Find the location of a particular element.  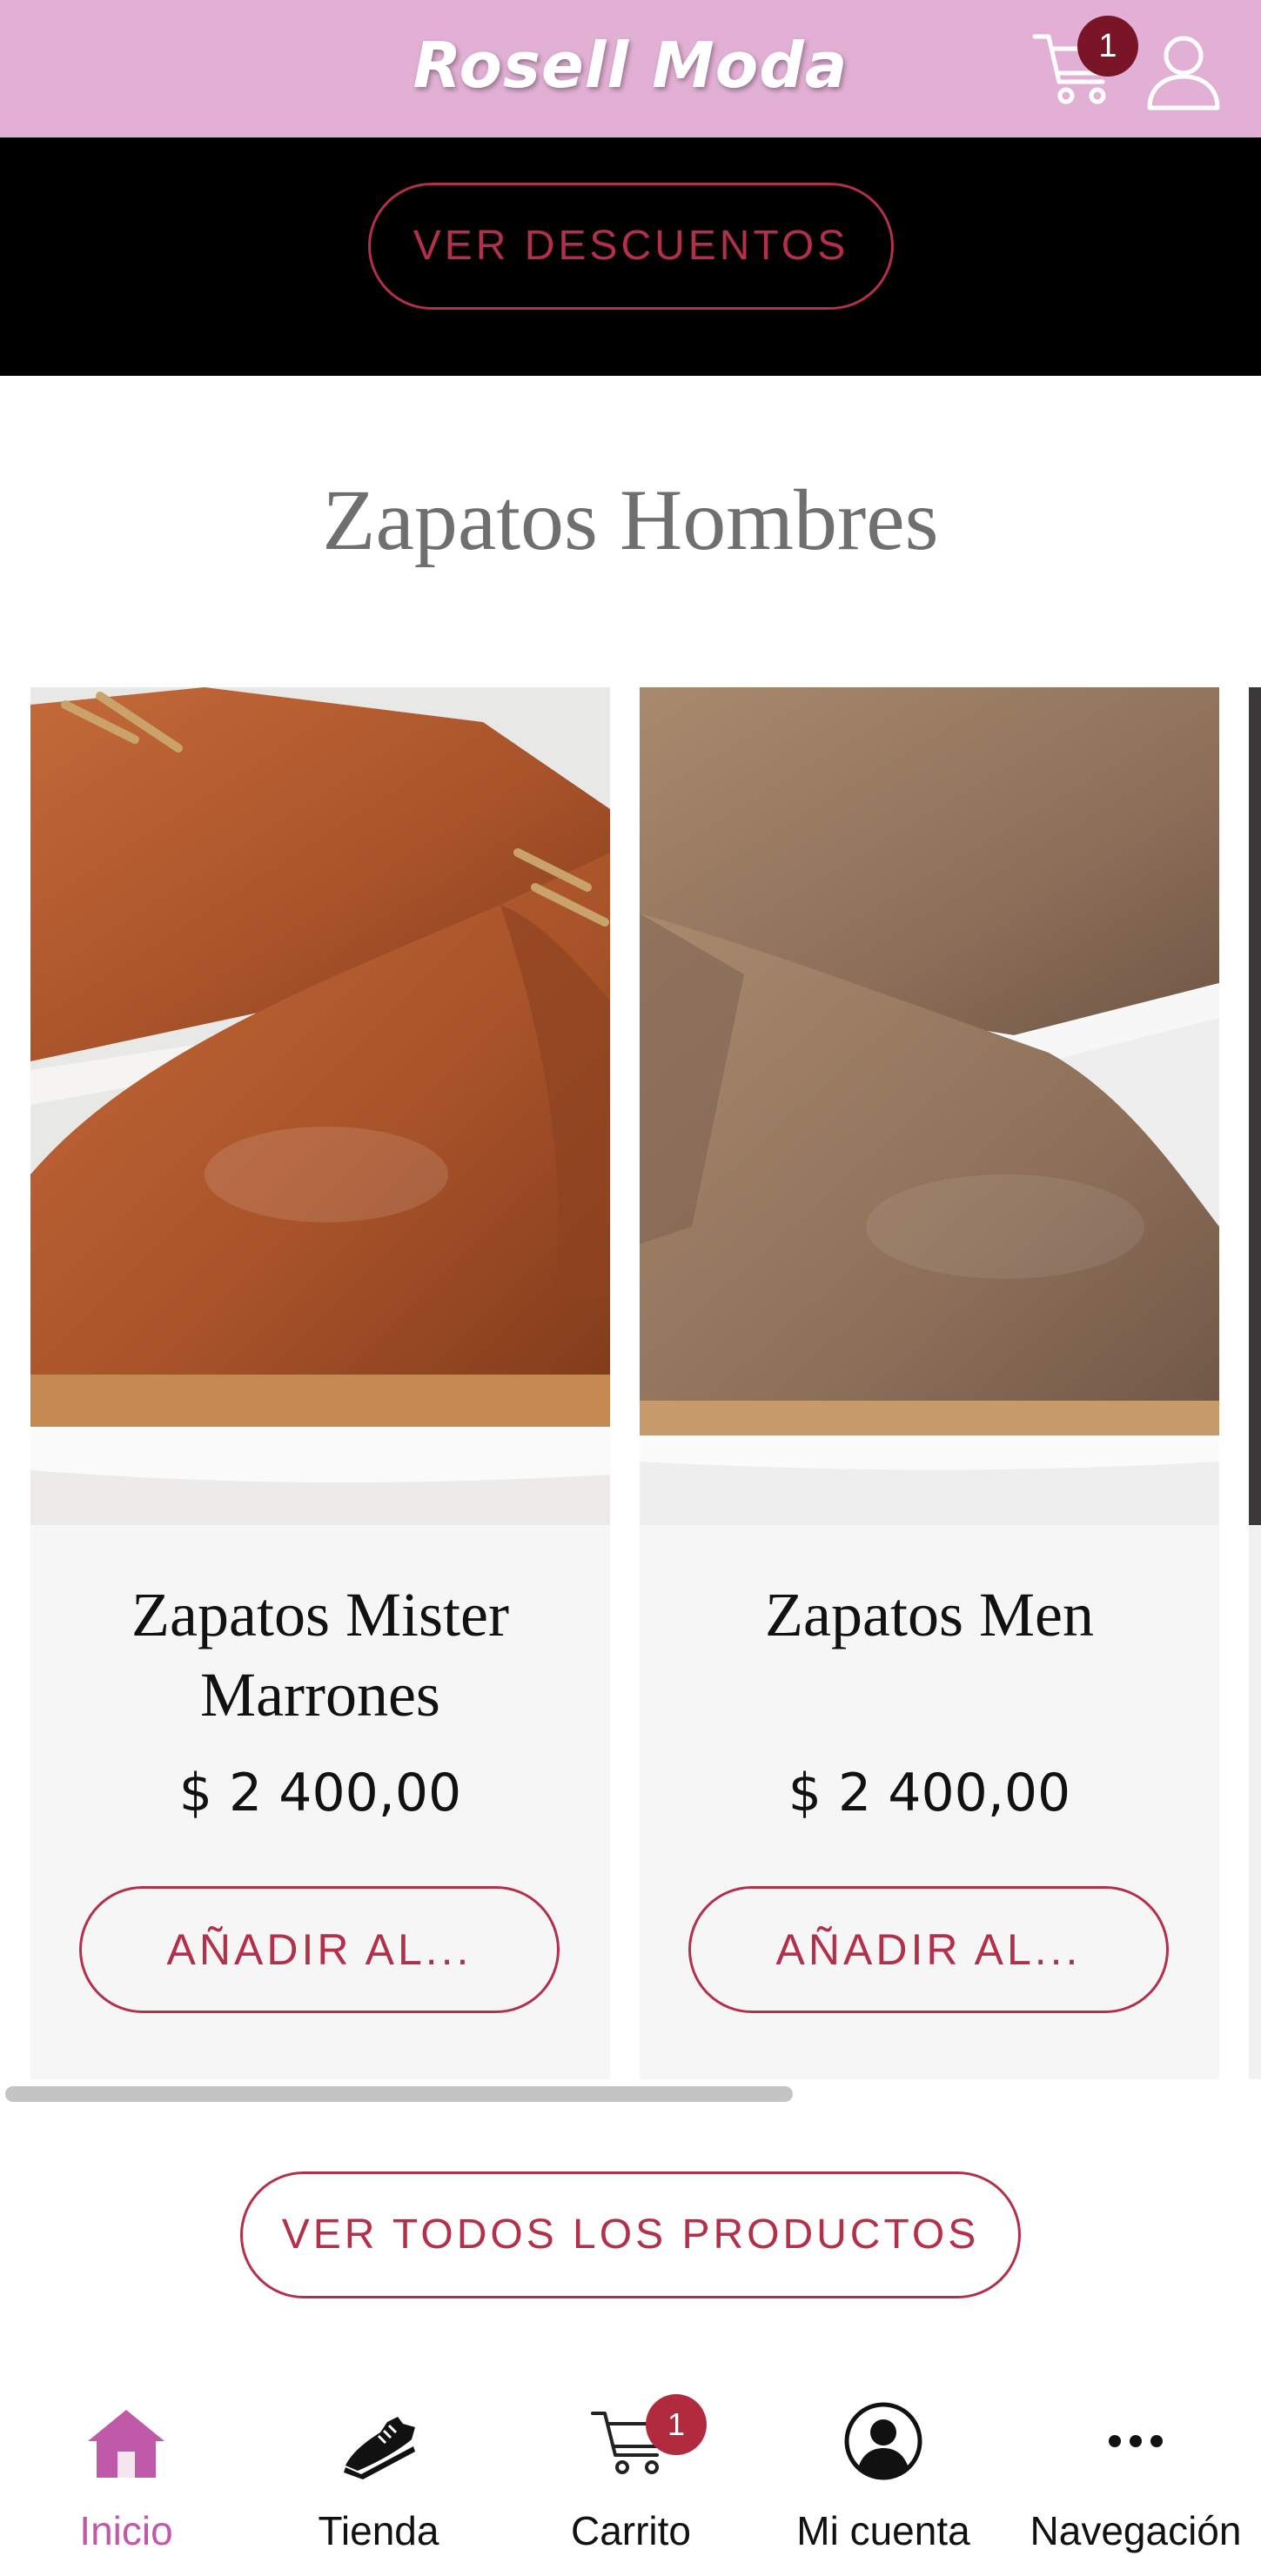

product-title: Zapatos Men is located at coordinates (929, 1615).